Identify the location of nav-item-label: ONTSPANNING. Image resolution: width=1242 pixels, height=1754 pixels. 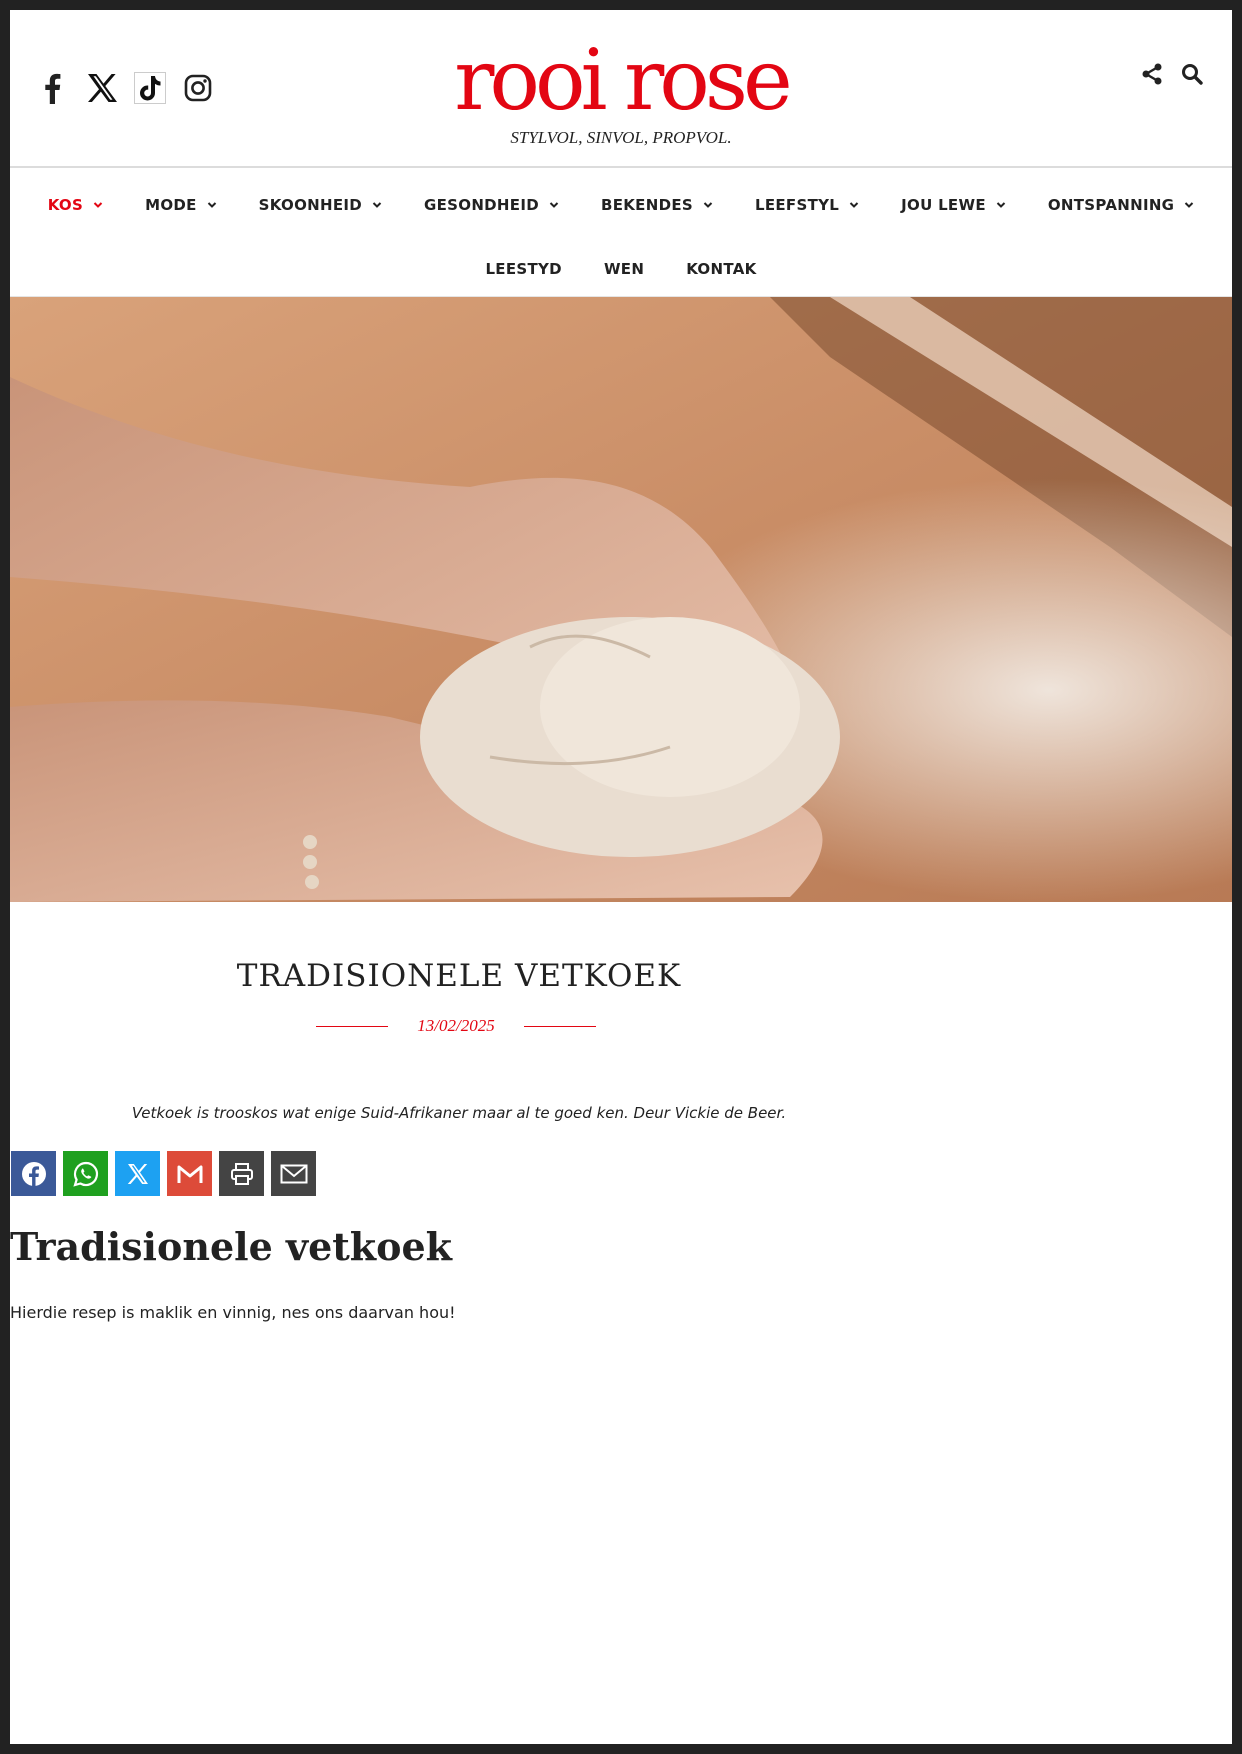
(1111, 205).